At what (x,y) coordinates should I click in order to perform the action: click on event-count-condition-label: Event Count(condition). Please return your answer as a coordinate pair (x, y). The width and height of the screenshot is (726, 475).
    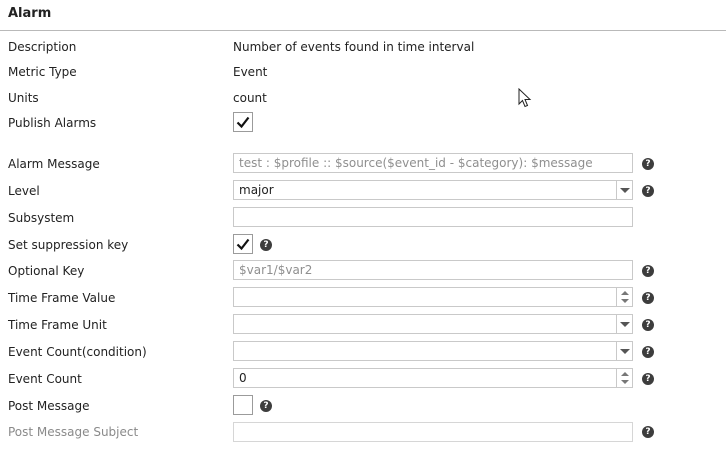
    Looking at the image, I should click on (77, 352).